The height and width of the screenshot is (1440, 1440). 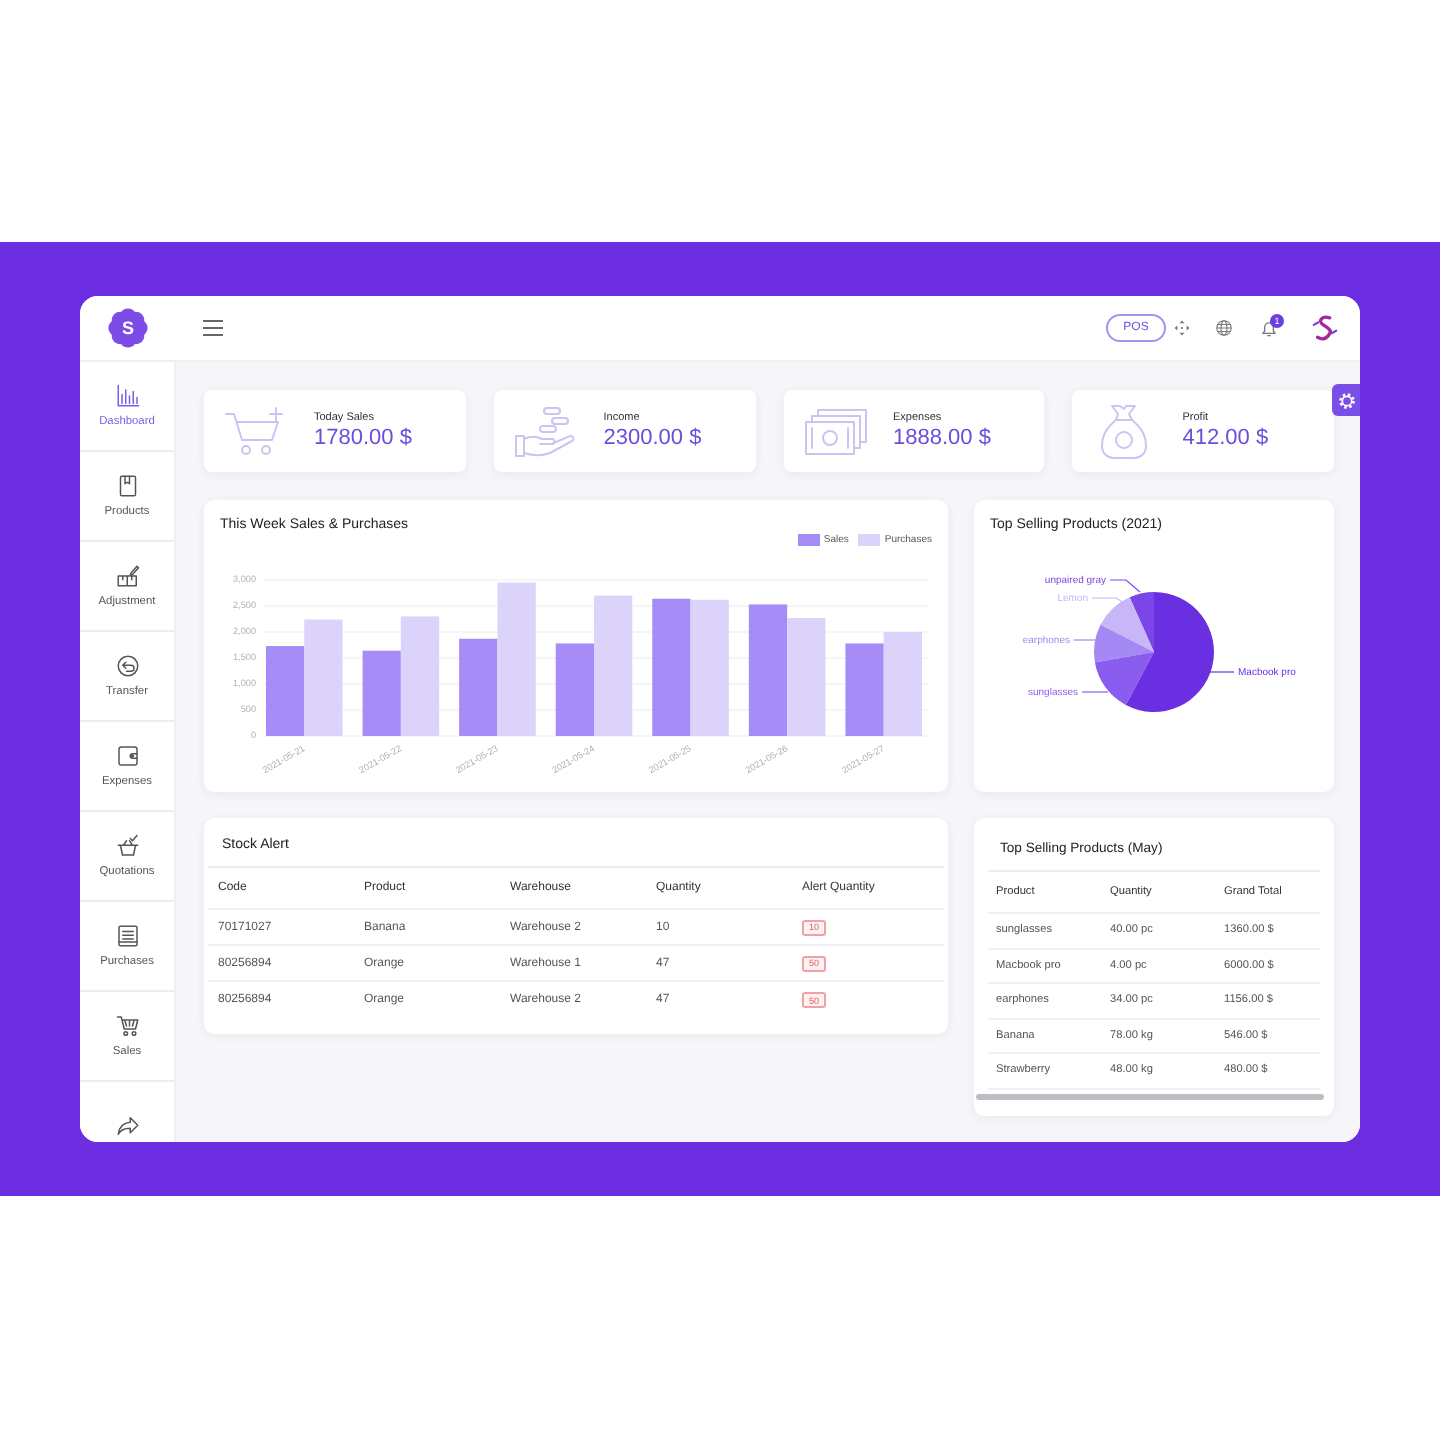 What do you see at coordinates (127, 1126) in the screenshot?
I see `share-arrow-icon` at bounding box center [127, 1126].